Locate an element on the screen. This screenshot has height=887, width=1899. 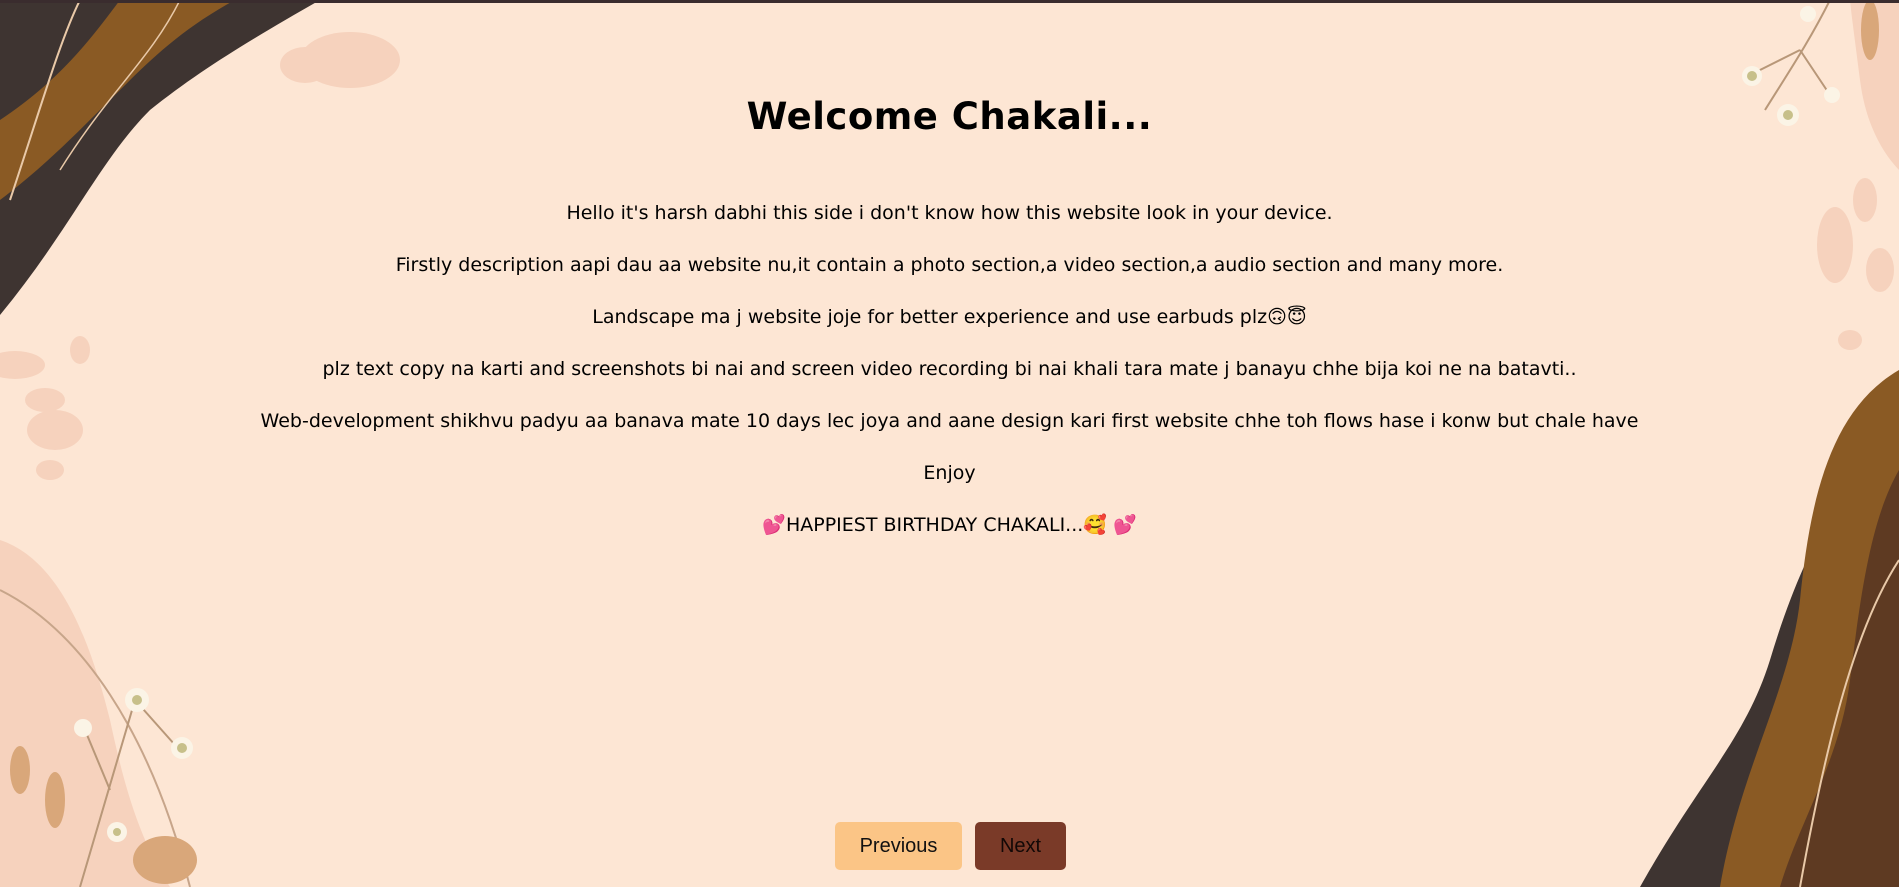
enjoy-paragraph: Enjoy is located at coordinates (949, 473).